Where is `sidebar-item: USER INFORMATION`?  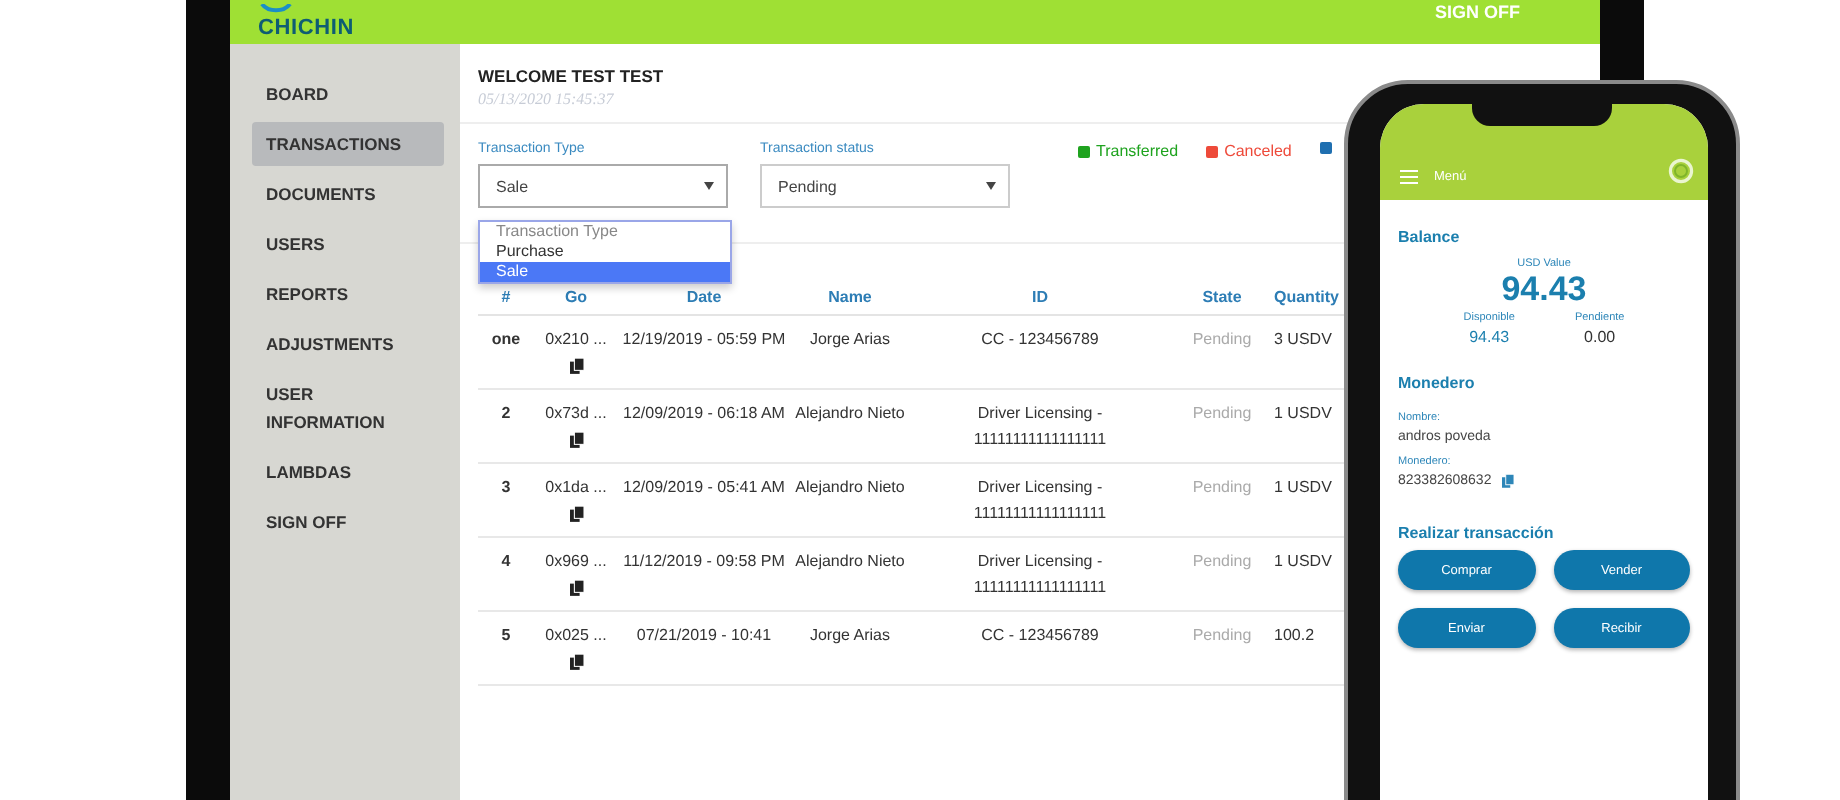
sidebar-item: USER INFORMATION is located at coordinates (348, 408).